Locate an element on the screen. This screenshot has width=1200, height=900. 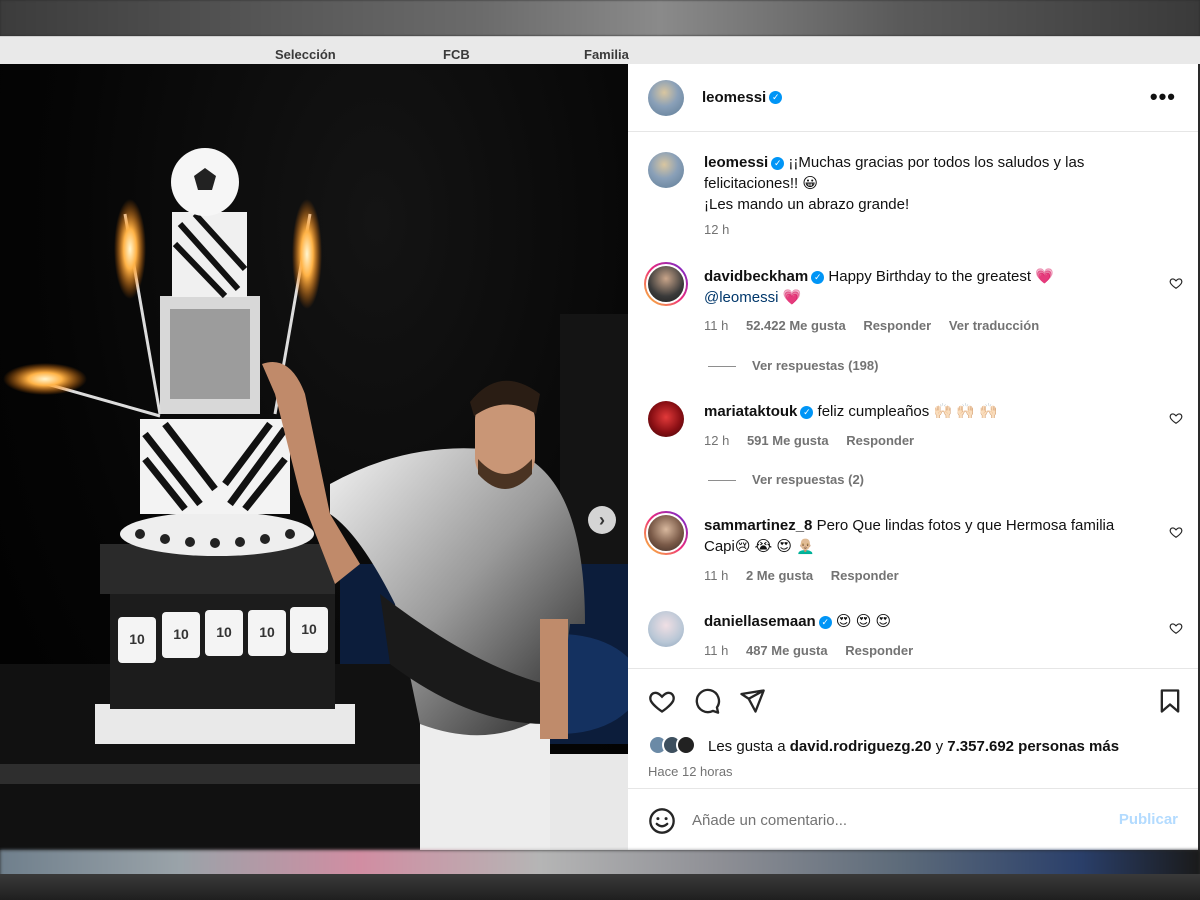
author-name-block: leomessi ✓ is located at coordinates (742, 98).